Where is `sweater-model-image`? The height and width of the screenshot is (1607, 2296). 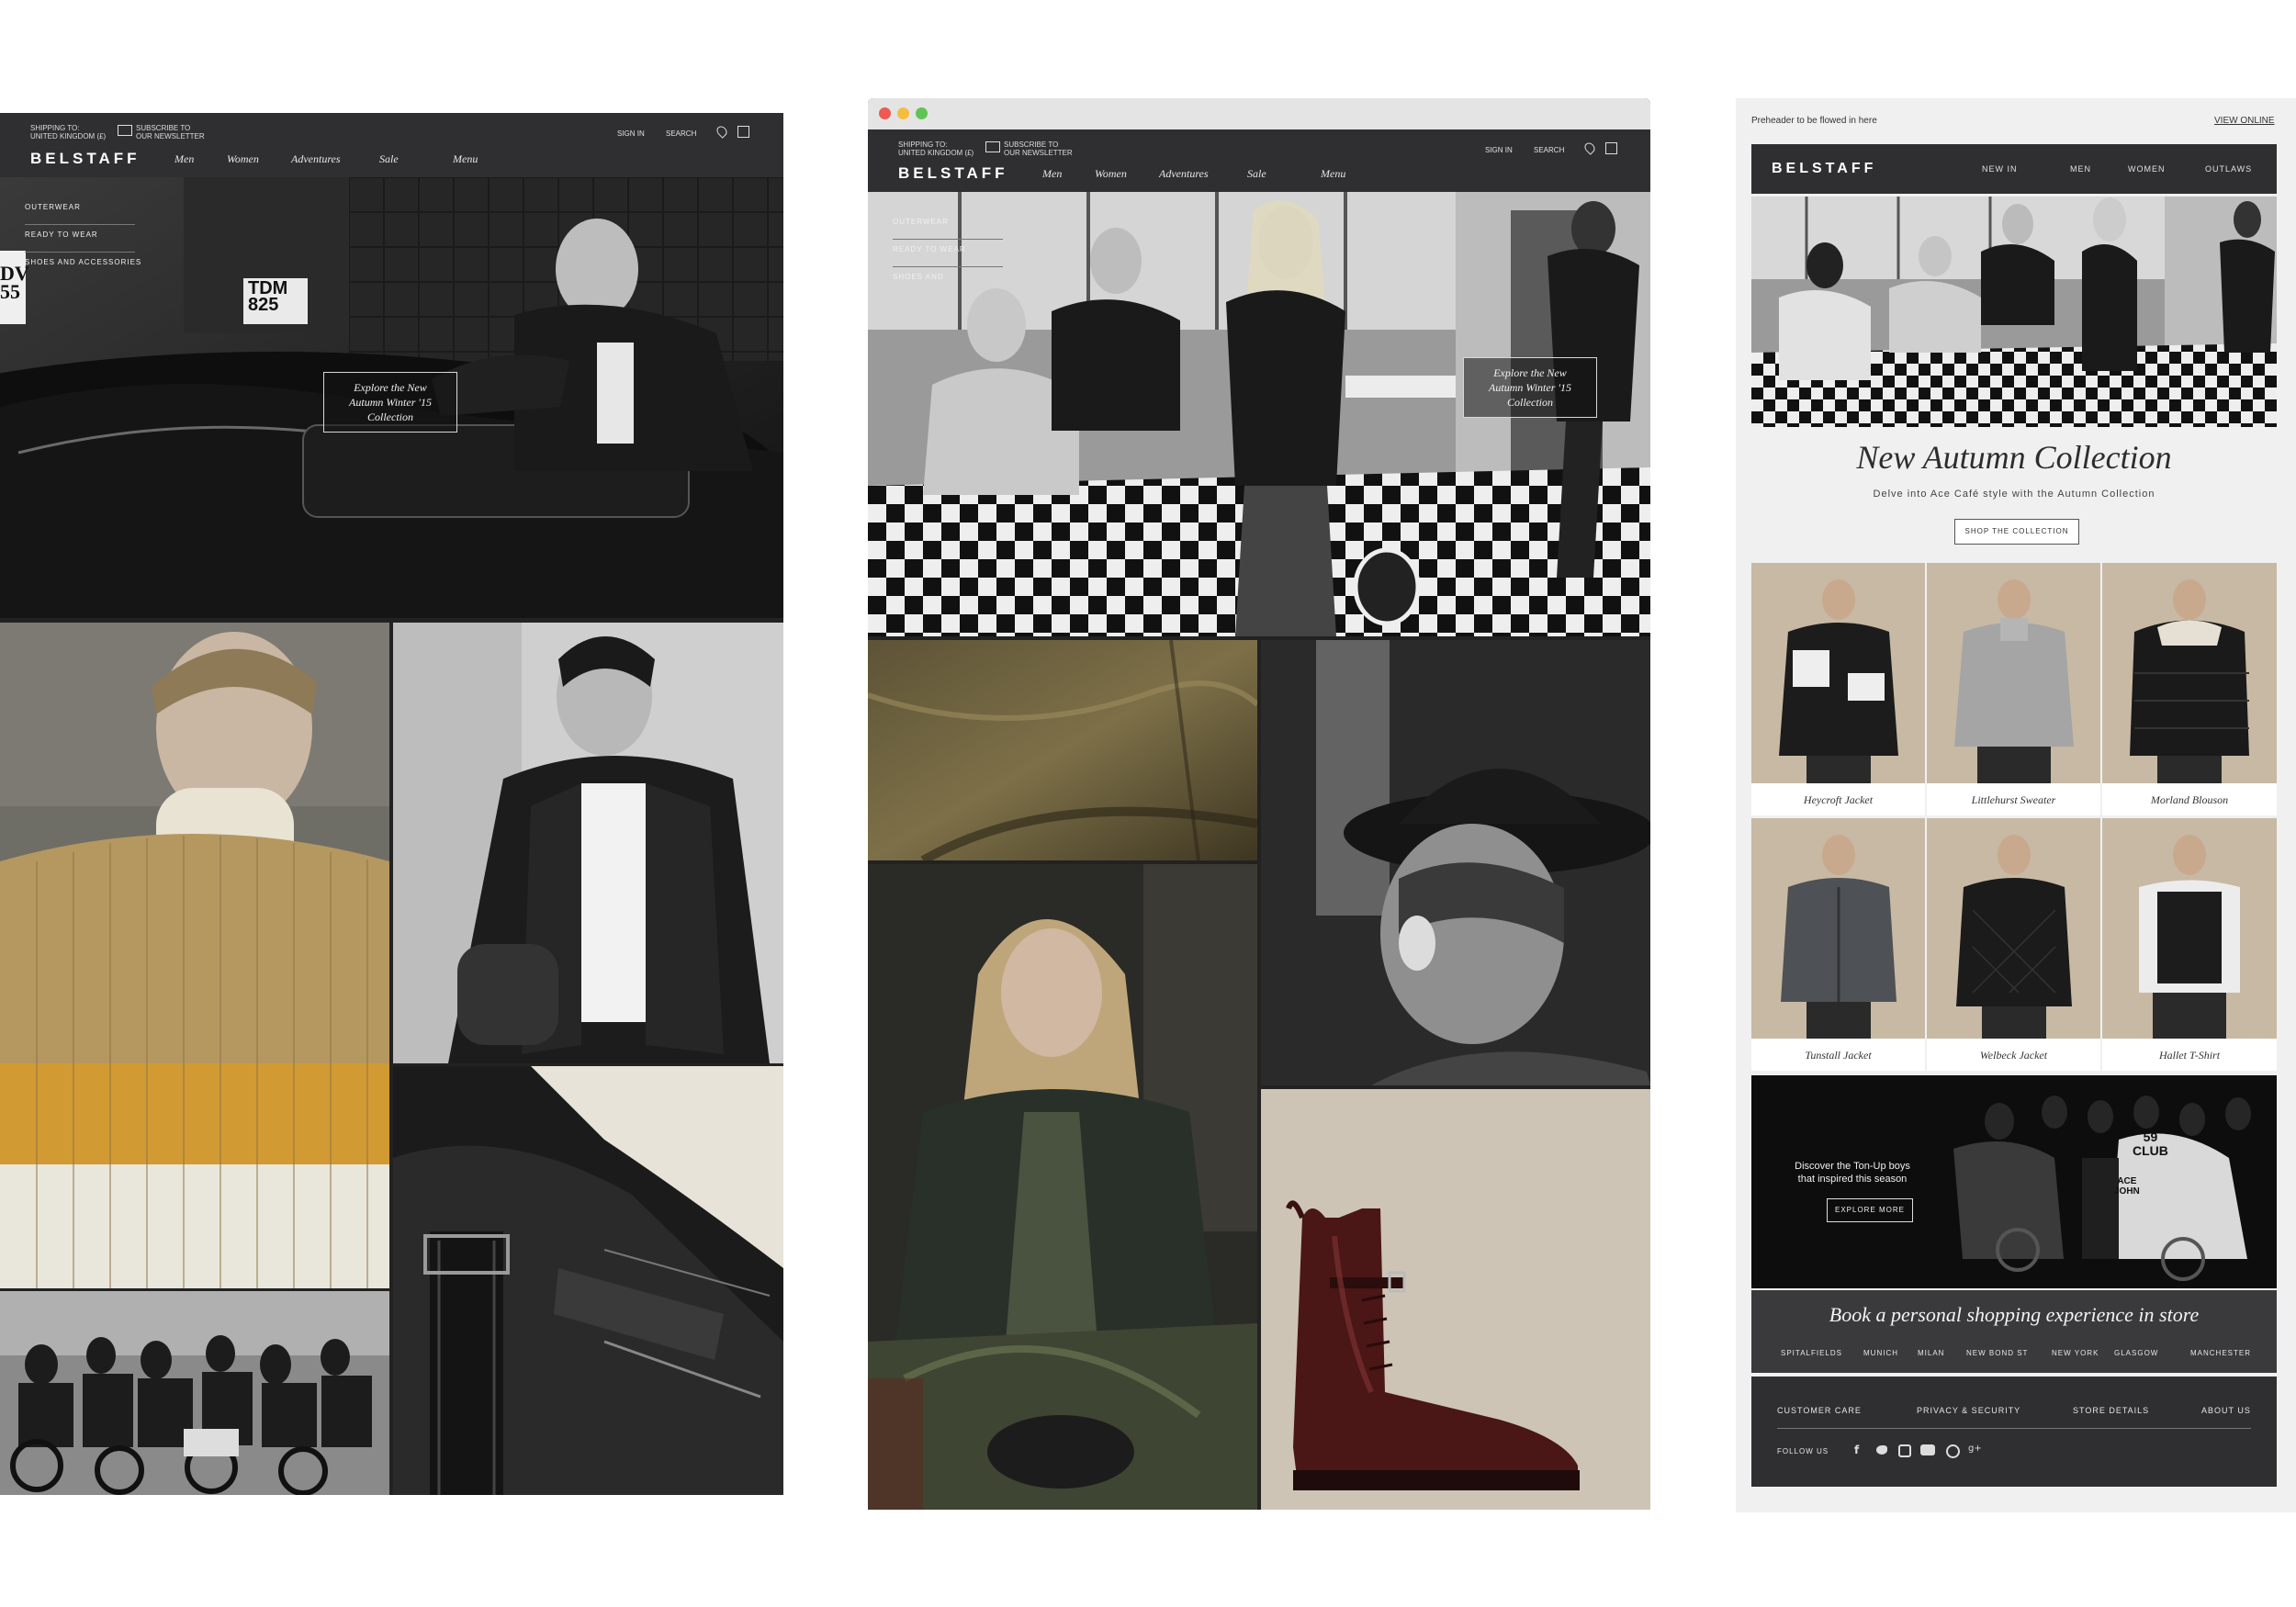 sweater-model-image is located at coordinates (194, 955).